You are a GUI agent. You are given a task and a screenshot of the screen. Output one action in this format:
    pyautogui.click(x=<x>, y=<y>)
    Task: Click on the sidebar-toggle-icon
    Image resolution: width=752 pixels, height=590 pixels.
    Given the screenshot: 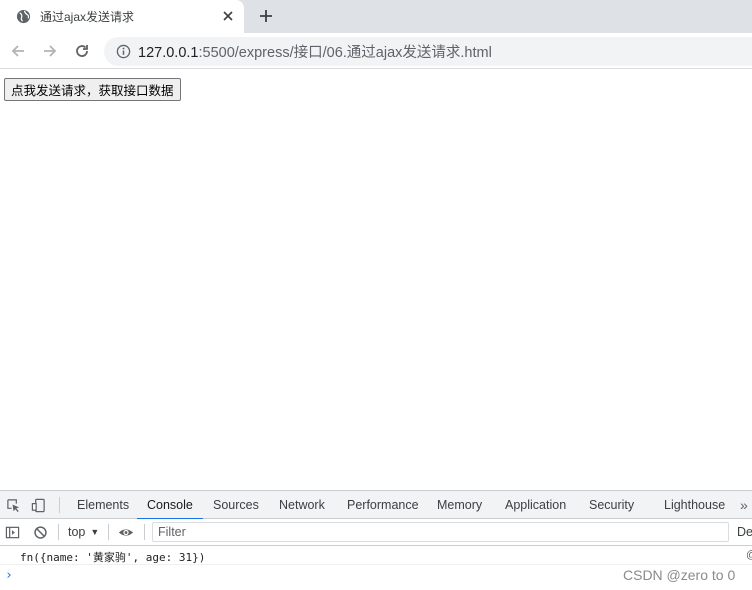 What is the action you would take?
    pyautogui.click(x=12, y=532)
    